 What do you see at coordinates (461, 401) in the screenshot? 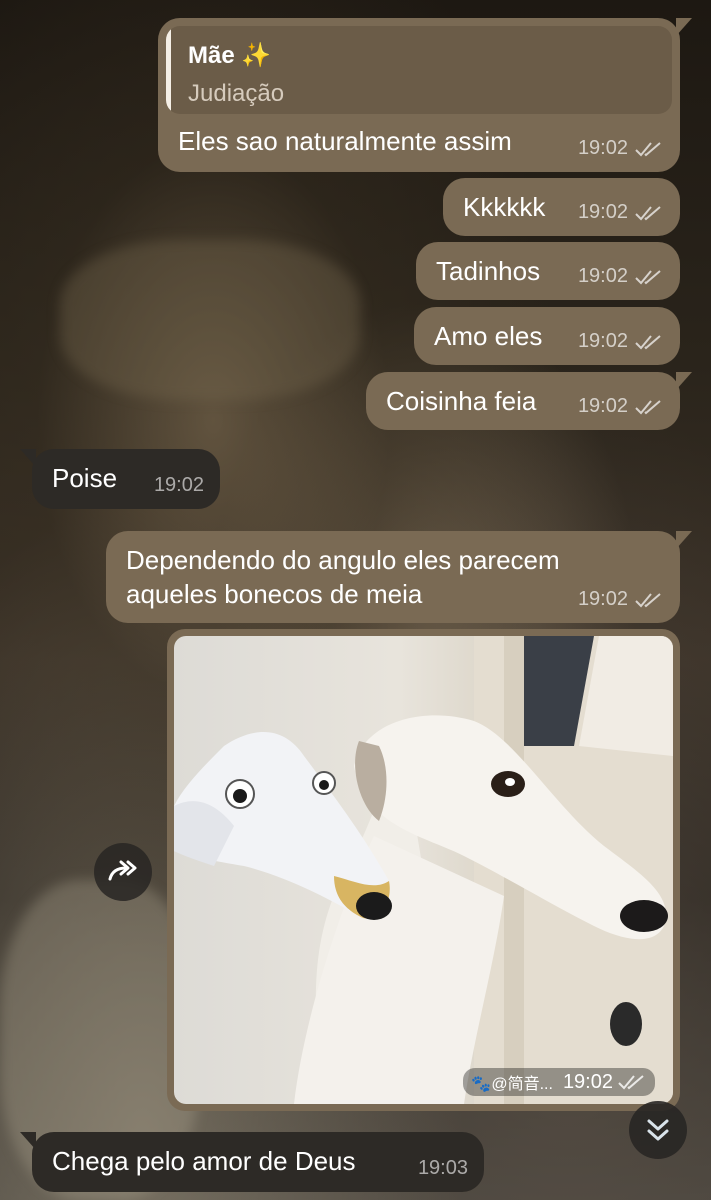
I see `message-text: Coisinha feia` at bounding box center [461, 401].